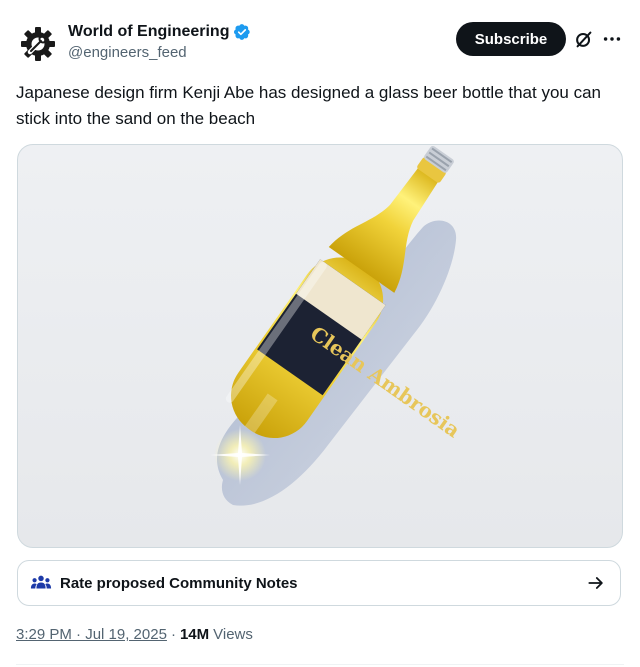 The width and height of the screenshot is (640, 667). I want to click on grok-icon, so click(584, 39).